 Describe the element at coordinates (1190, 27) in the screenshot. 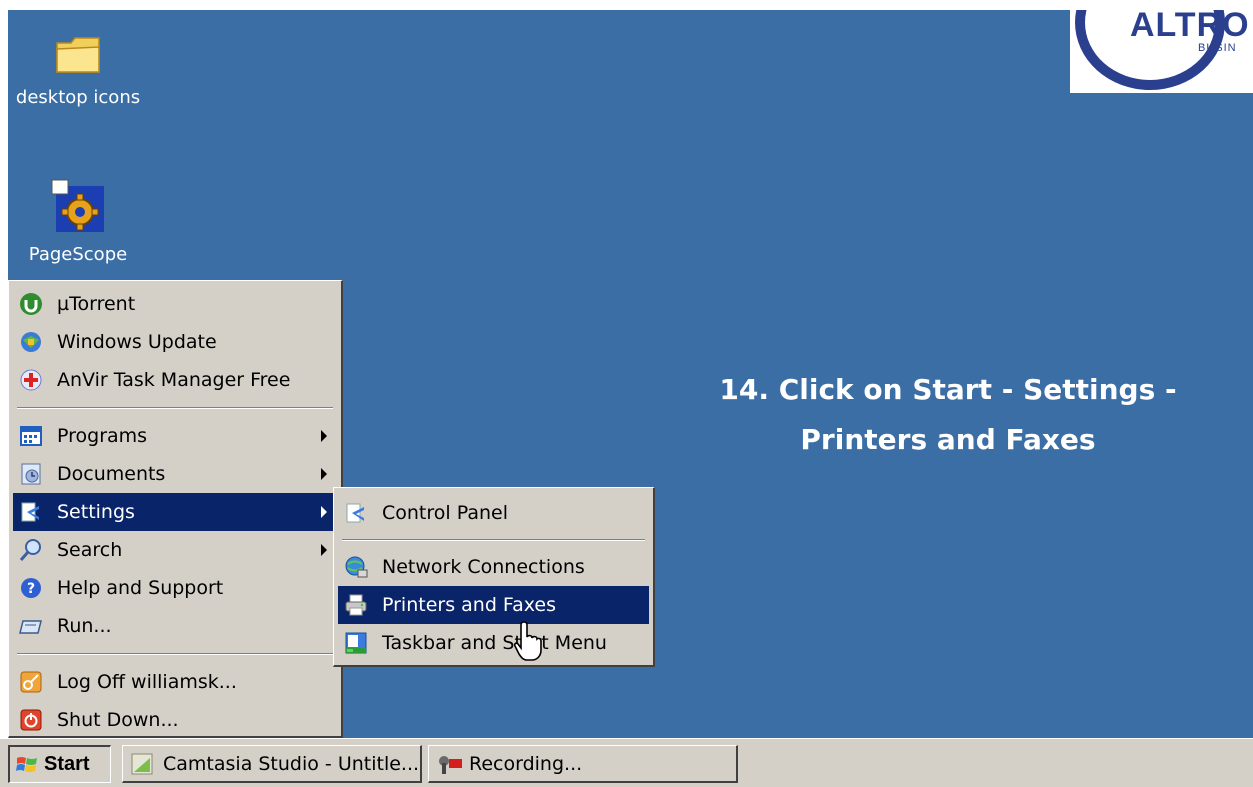

I see `logo-word: ALTRO` at that location.